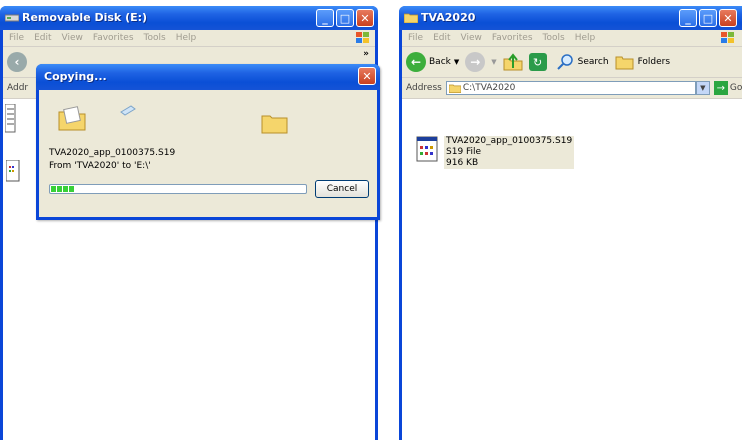  I want to click on right-toolbar: ← Back ▼ → ▼ ↻ Search Folders, so click(572, 62).